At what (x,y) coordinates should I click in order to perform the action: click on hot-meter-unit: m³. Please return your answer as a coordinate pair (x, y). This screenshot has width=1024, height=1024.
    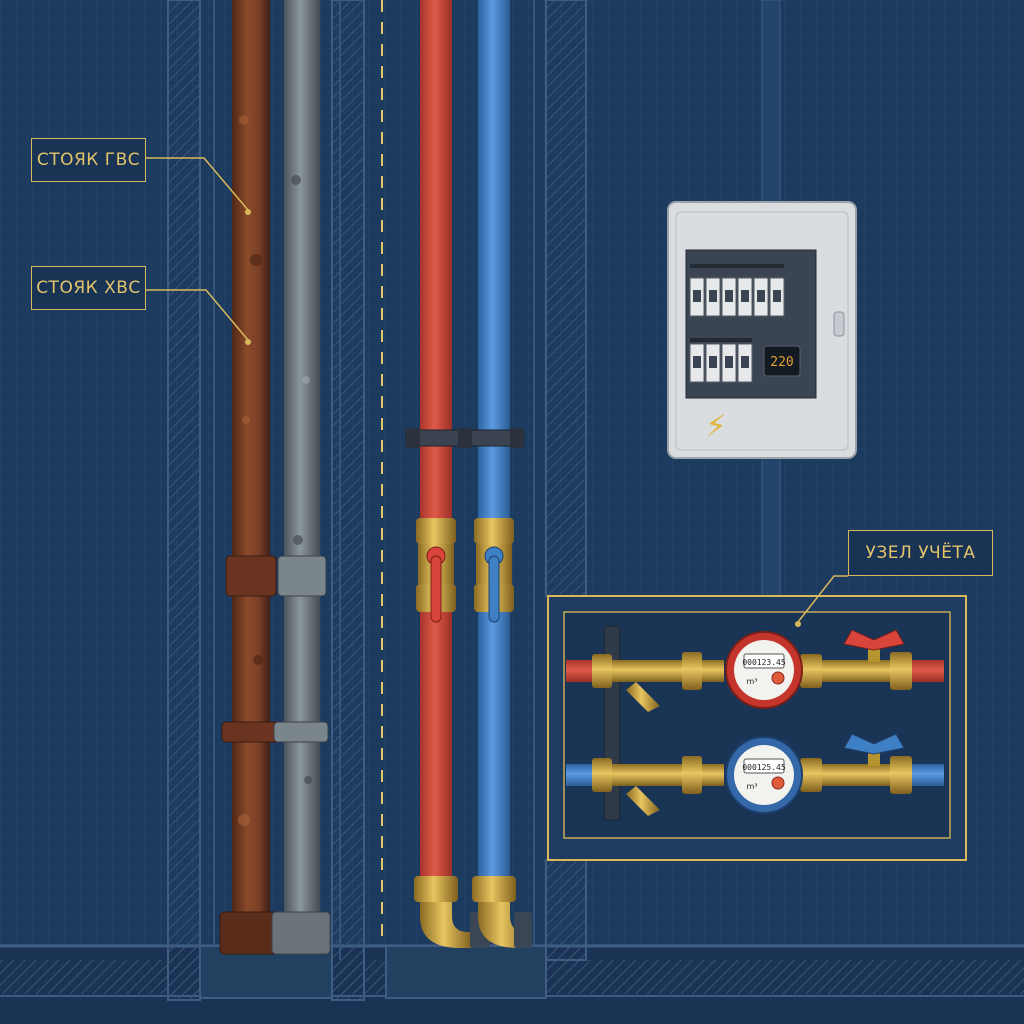
    Looking at the image, I should click on (752, 681).